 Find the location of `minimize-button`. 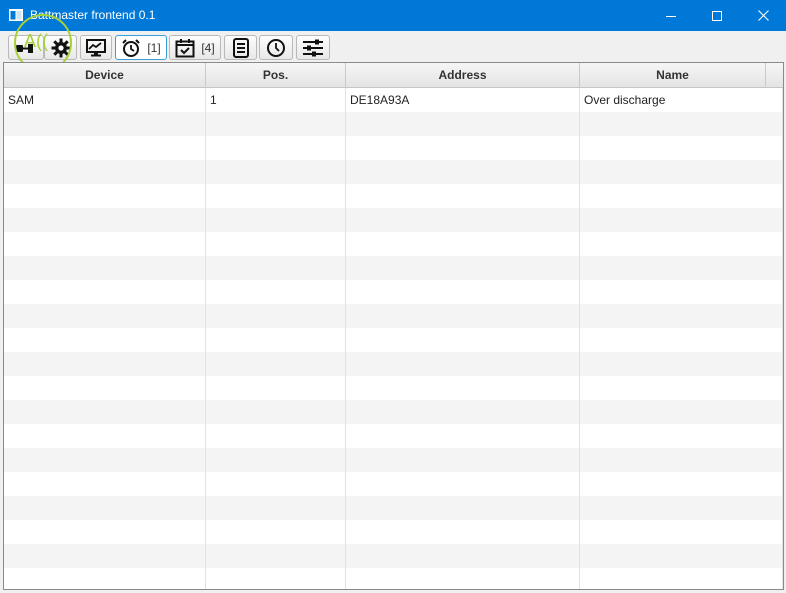

minimize-button is located at coordinates (671, 15).